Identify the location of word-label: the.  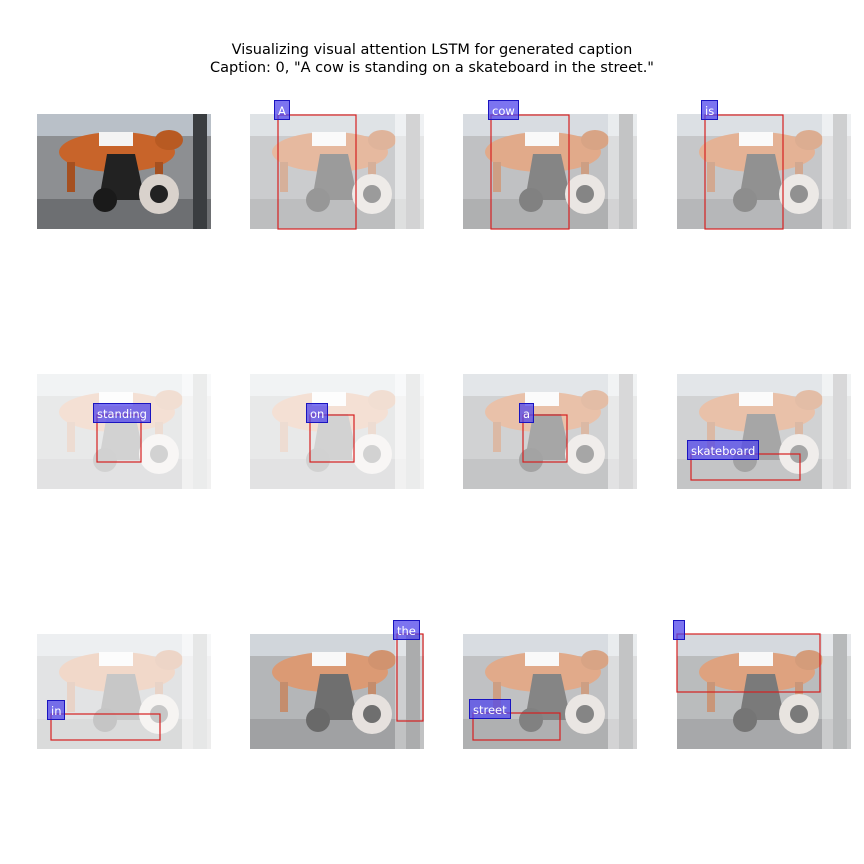
(406, 630).